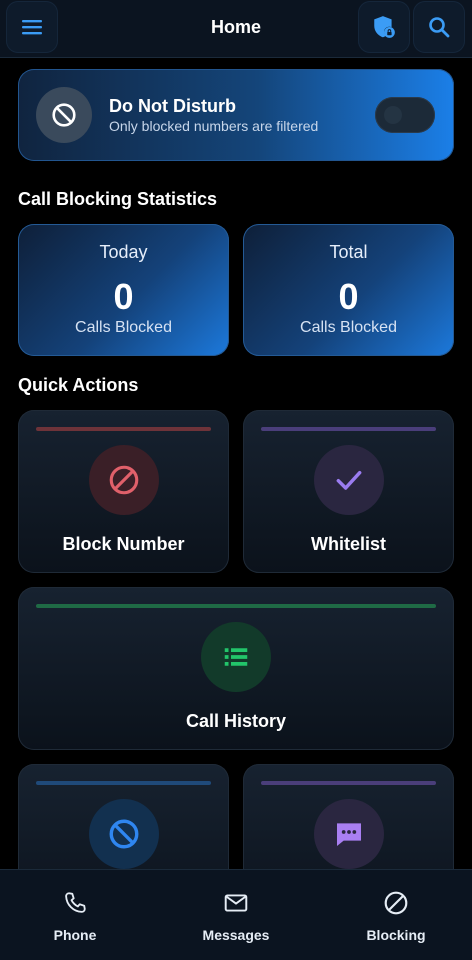 This screenshot has height=960, width=472. I want to click on privacy-shield-button, so click(384, 27).